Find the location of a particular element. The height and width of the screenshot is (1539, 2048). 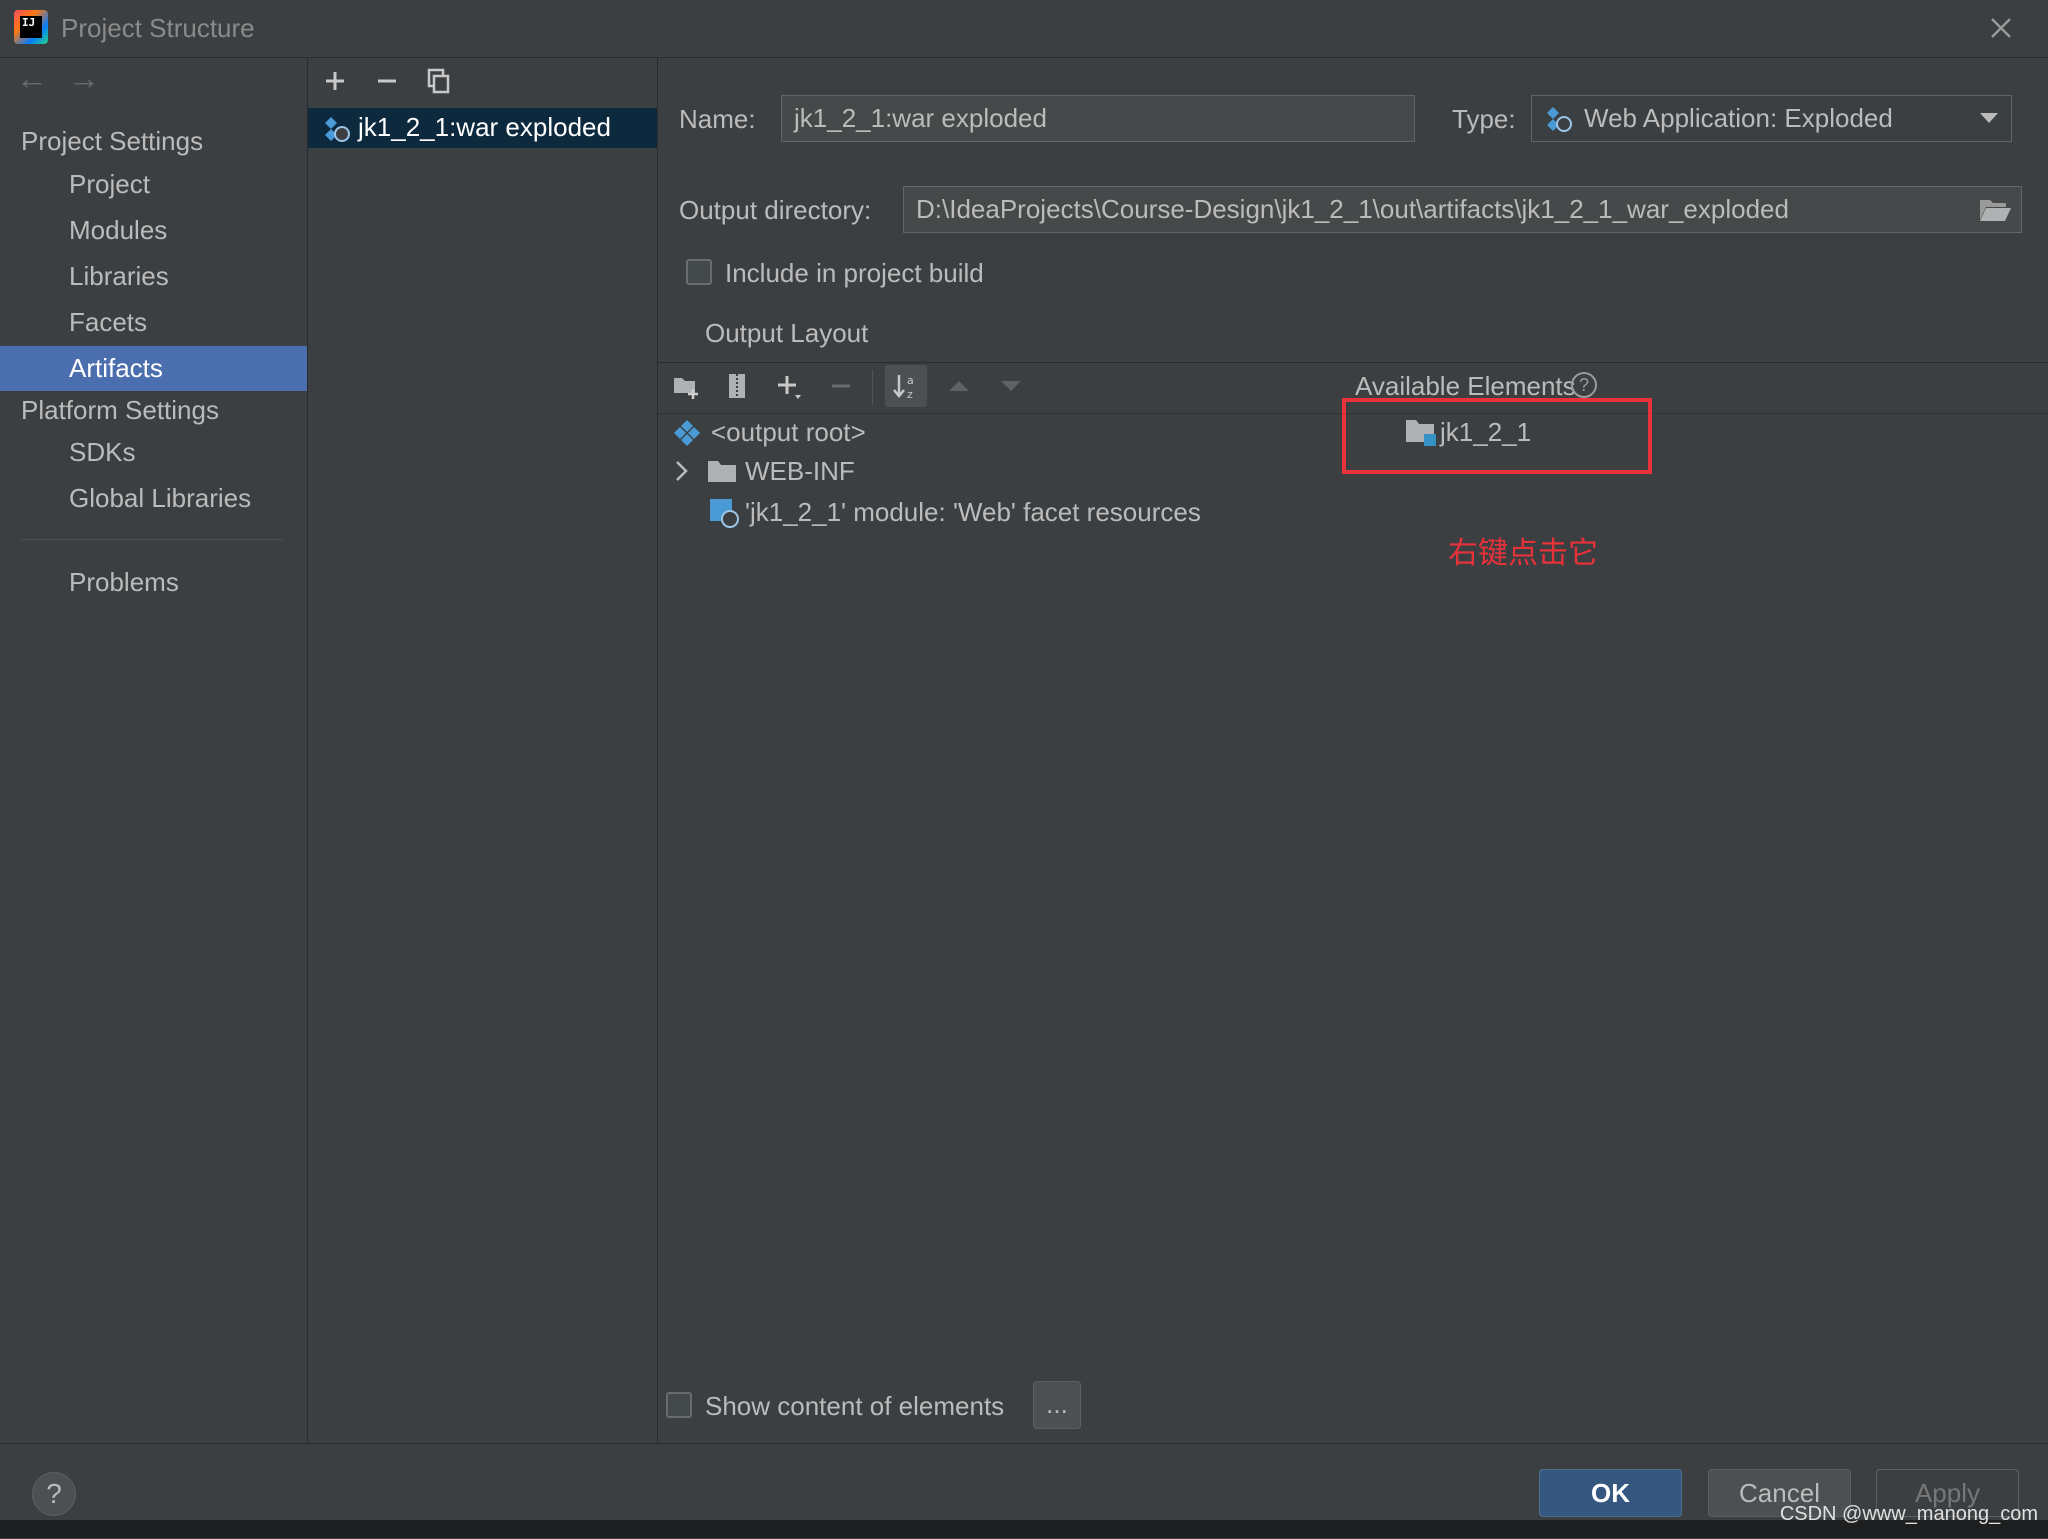

svg-text: a is located at coordinates (910, 380).